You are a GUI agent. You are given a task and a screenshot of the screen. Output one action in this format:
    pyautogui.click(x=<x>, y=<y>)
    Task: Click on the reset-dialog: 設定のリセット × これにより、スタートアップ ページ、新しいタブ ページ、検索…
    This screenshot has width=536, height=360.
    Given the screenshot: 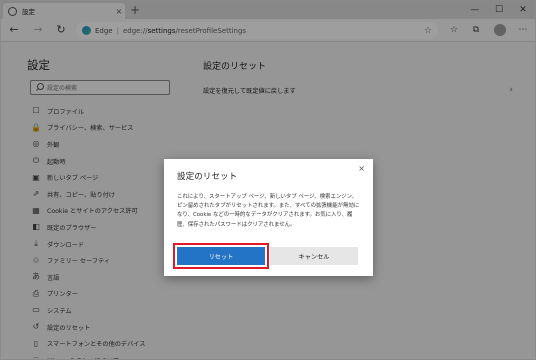 What is the action you would take?
    pyautogui.click(x=268, y=217)
    